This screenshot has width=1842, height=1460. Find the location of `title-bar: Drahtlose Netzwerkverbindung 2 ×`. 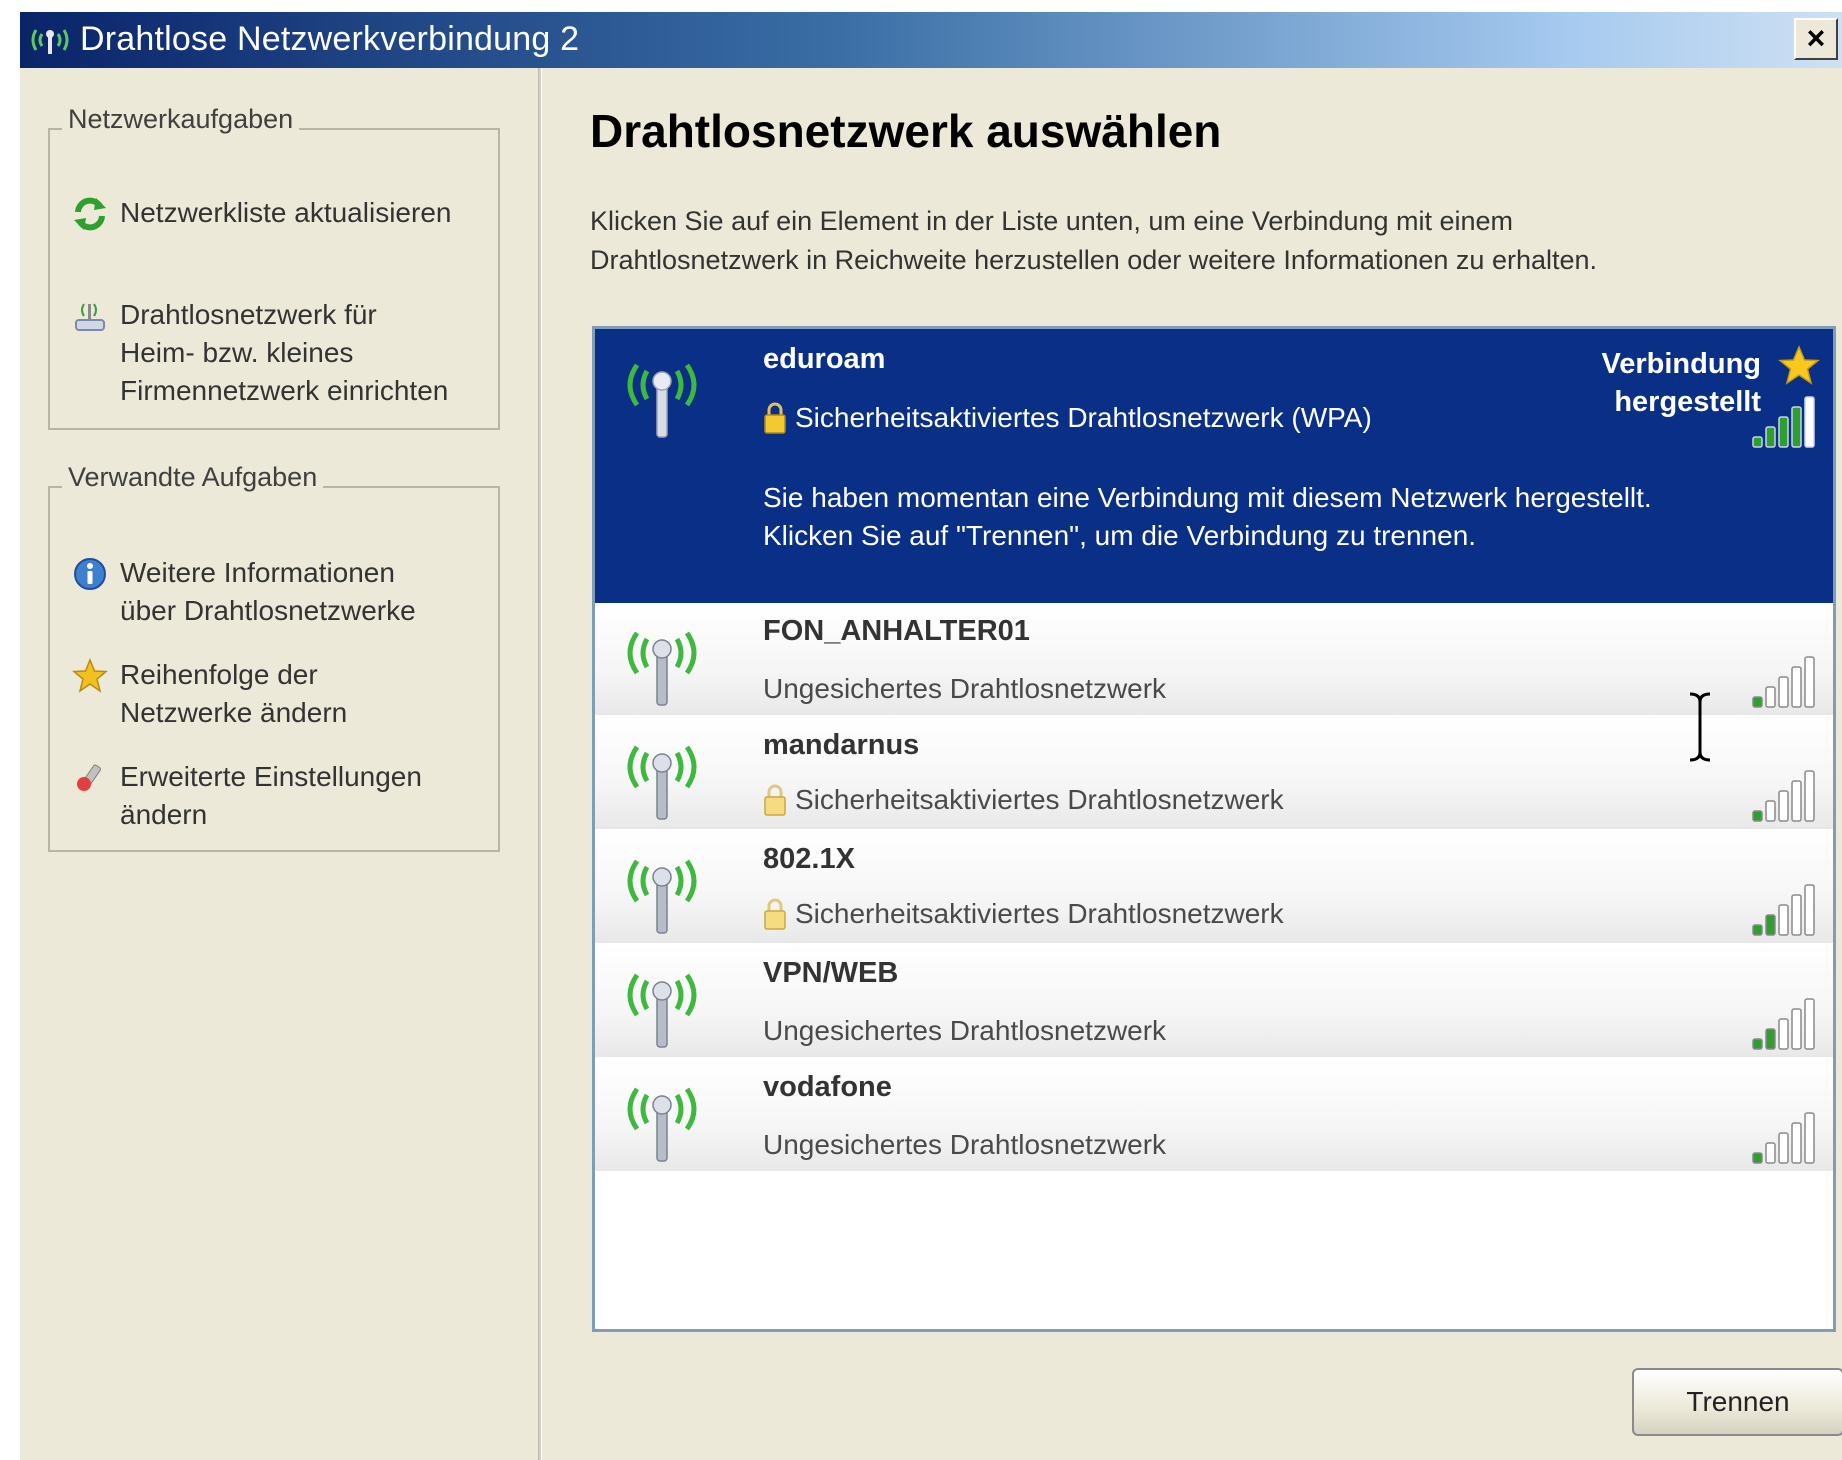

title-bar: Drahtlose Netzwerkverbindung 2 × is located at coordinates (931, 40).